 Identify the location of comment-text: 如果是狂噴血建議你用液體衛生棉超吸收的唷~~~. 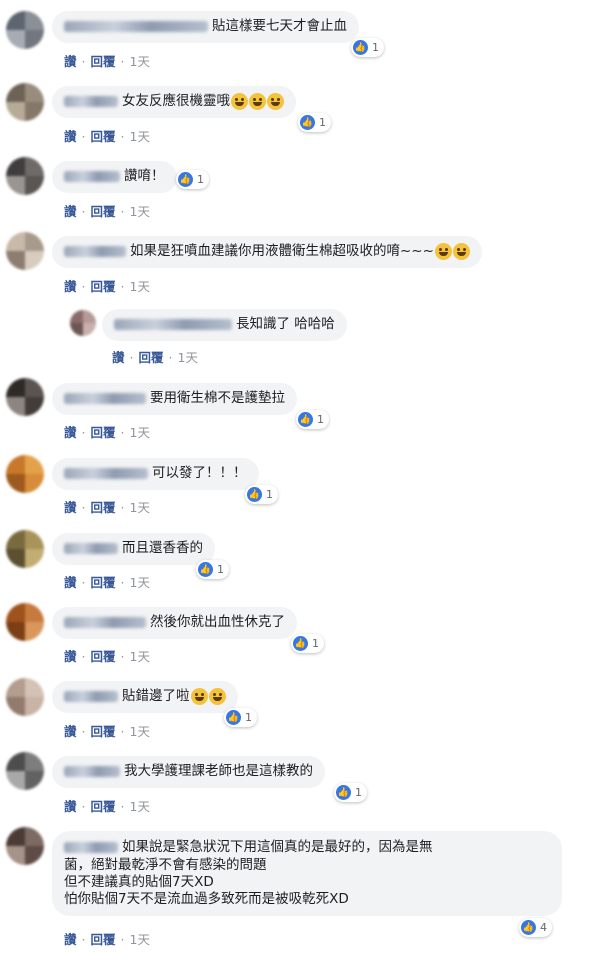
(282, 251).